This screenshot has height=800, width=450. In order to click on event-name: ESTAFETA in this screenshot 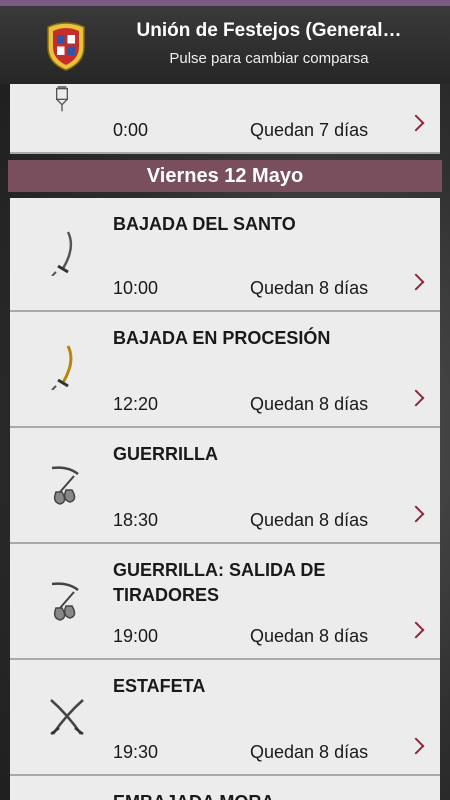, I will do `click(159, 686)`.